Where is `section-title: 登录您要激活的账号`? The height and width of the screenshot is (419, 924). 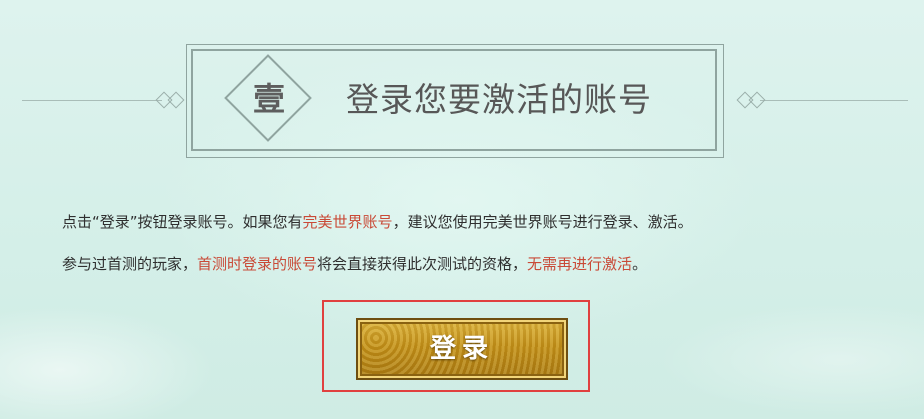
section-title: 登录您要激活的账号 is located at coordinates (499, 99).